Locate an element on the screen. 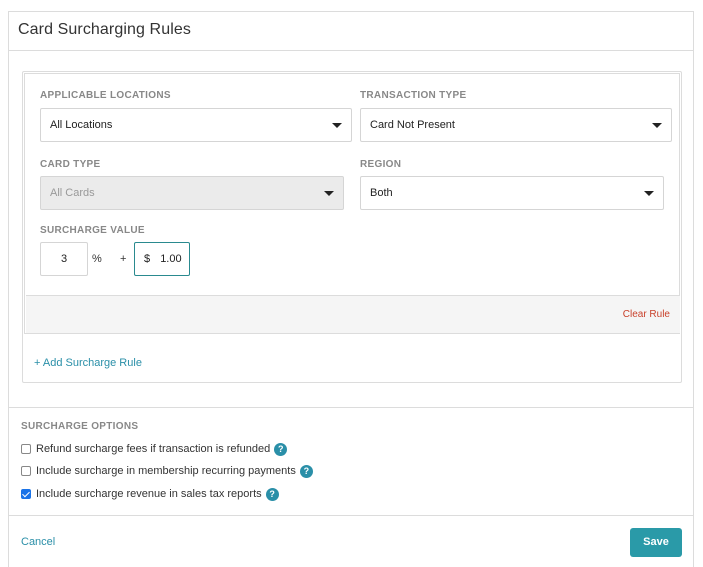 This screenshot has height=567, width=703. applicable-locations-label: APPLICABLE LOCATIONS is located at coordinates (105, 95).